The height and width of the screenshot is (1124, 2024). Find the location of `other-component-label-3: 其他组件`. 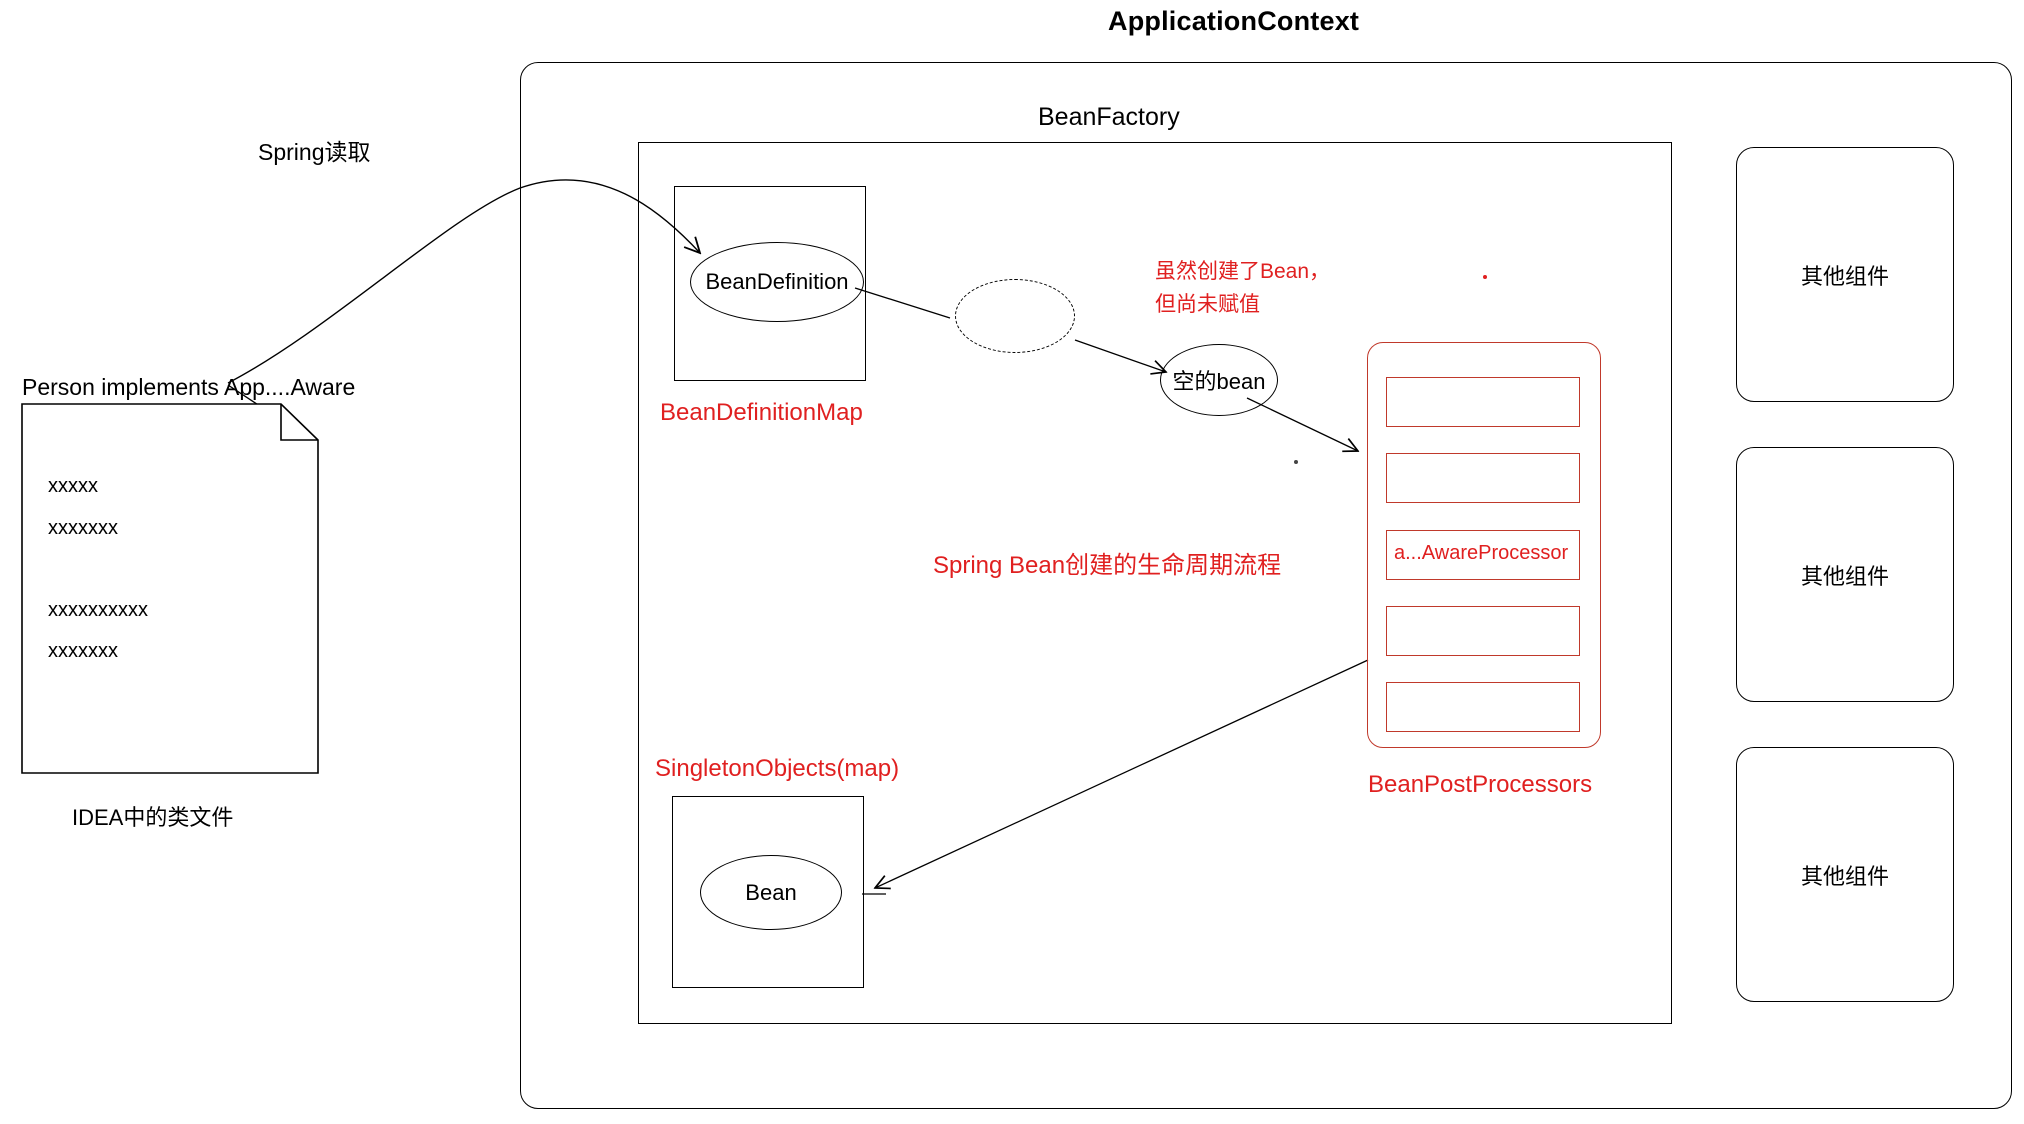

other-component-label-3: 其他组件 is located at coordinates (1844, 876).